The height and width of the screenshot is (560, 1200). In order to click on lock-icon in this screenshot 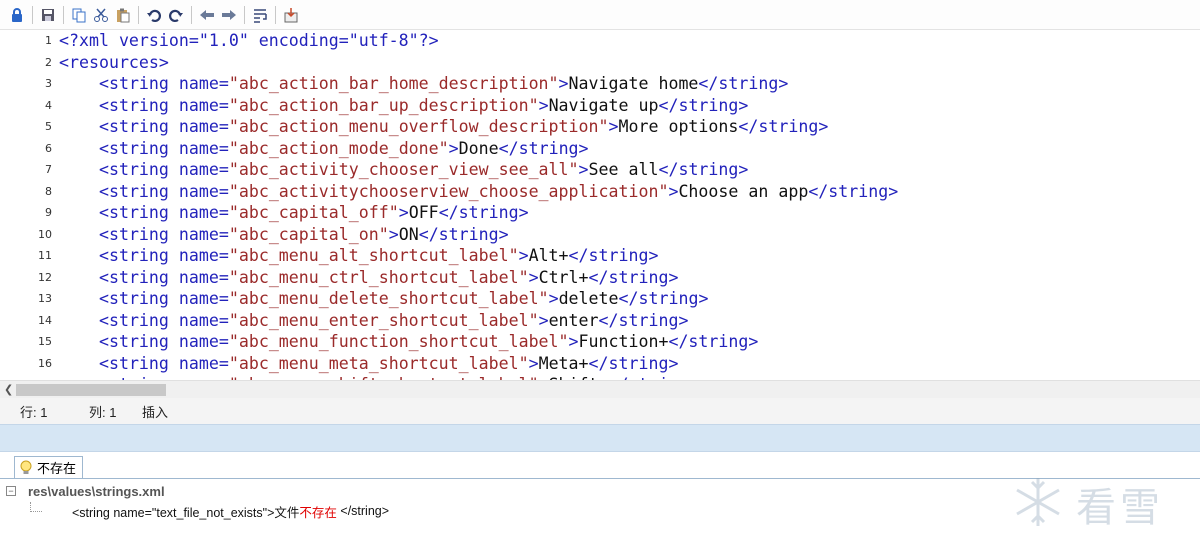, I will do `click(17, 15)`.